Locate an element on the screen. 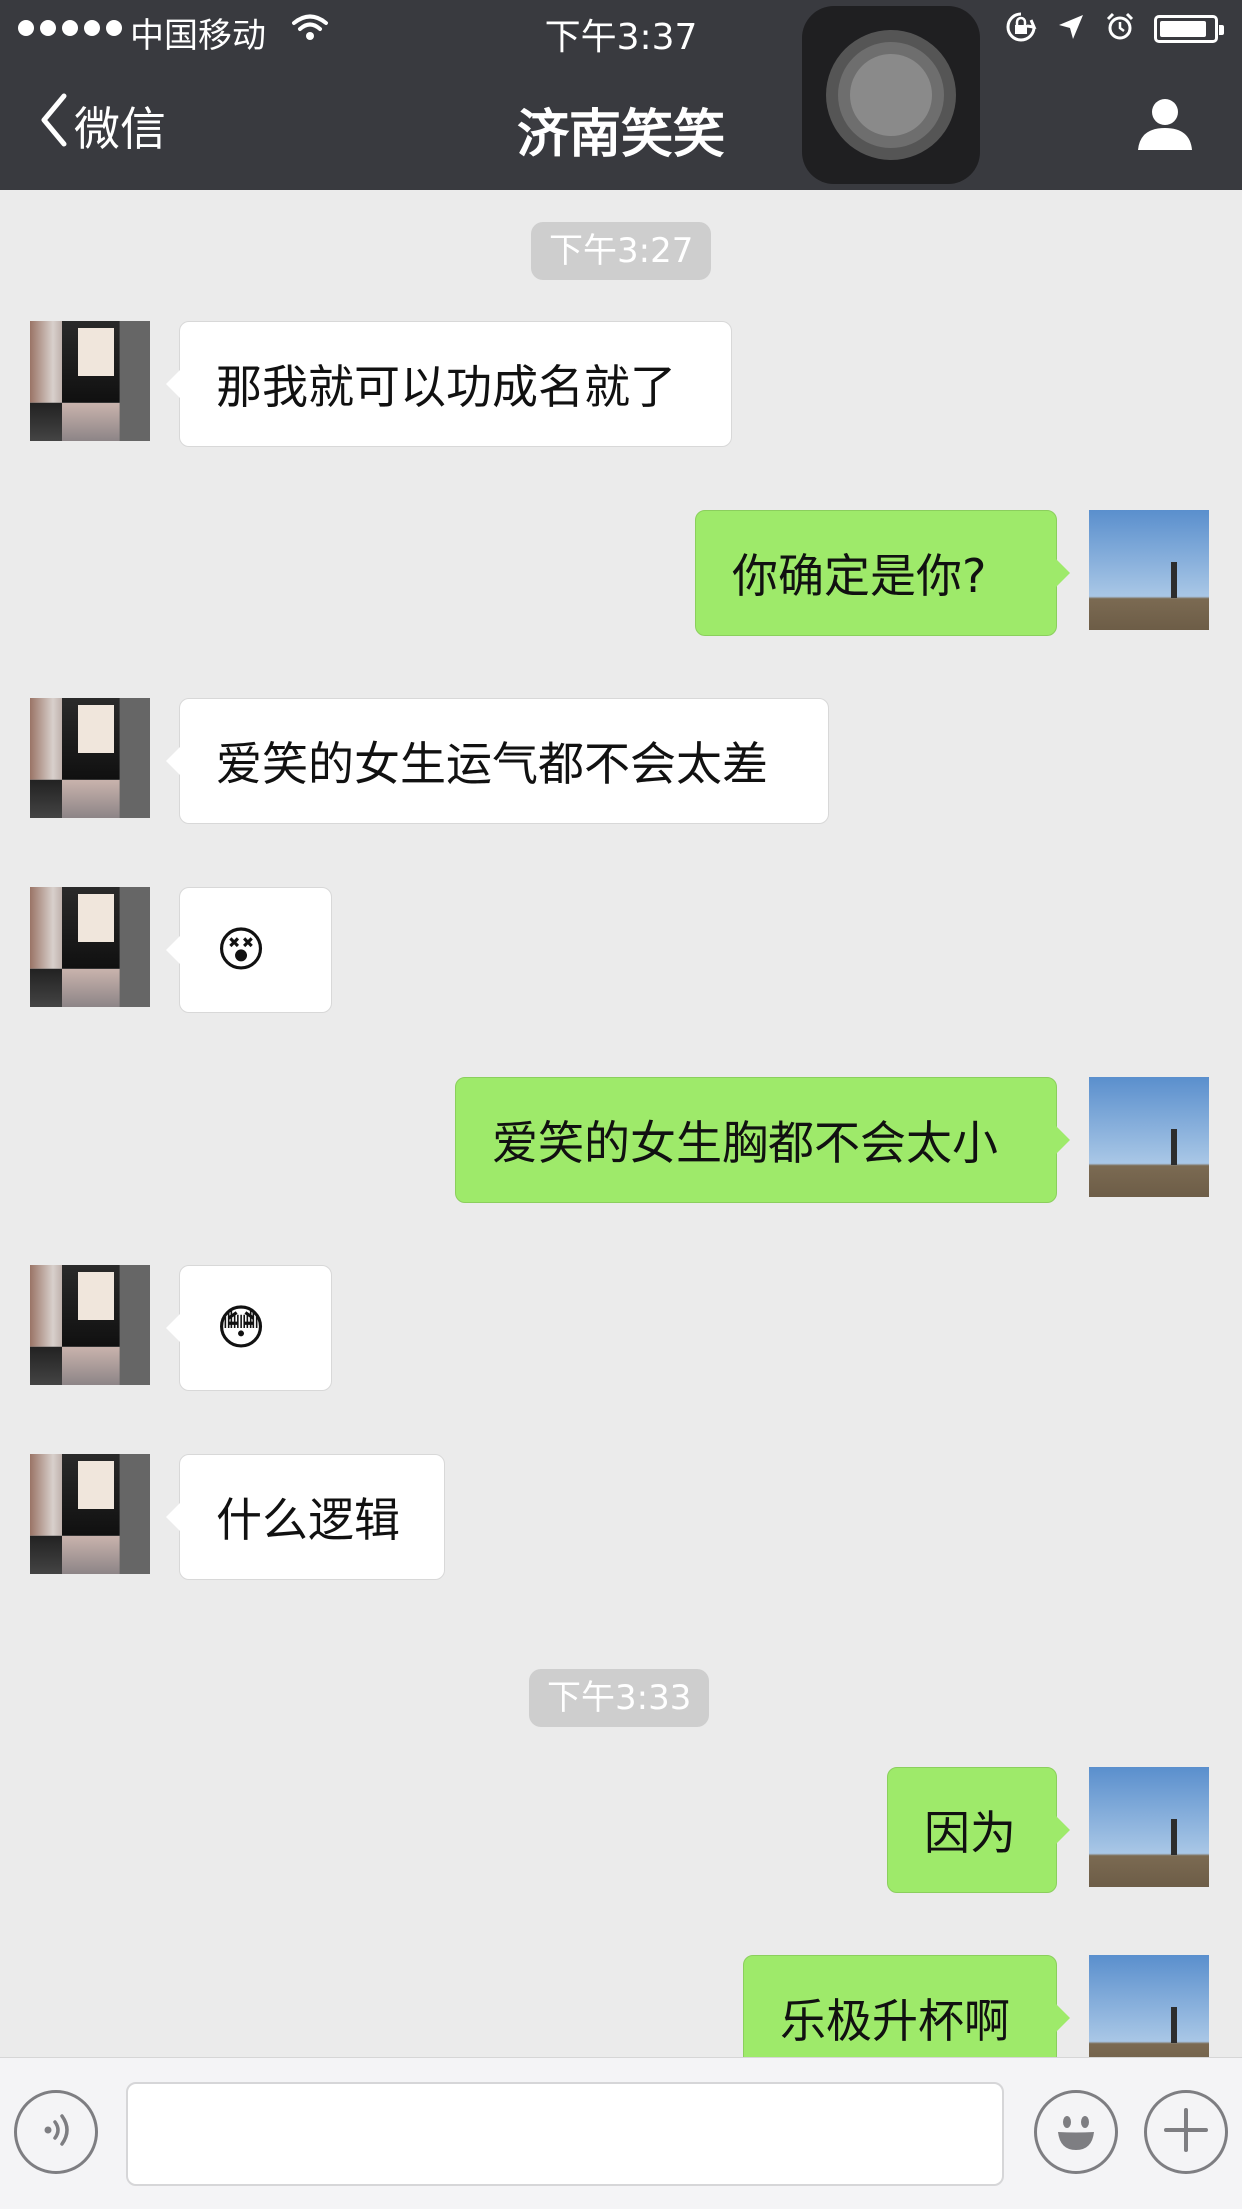 This screenshot has height=2209, width=1242. message-bubble-incoming: 爱笑的女生运气都不会太差 is located at coordinates (497, 761).